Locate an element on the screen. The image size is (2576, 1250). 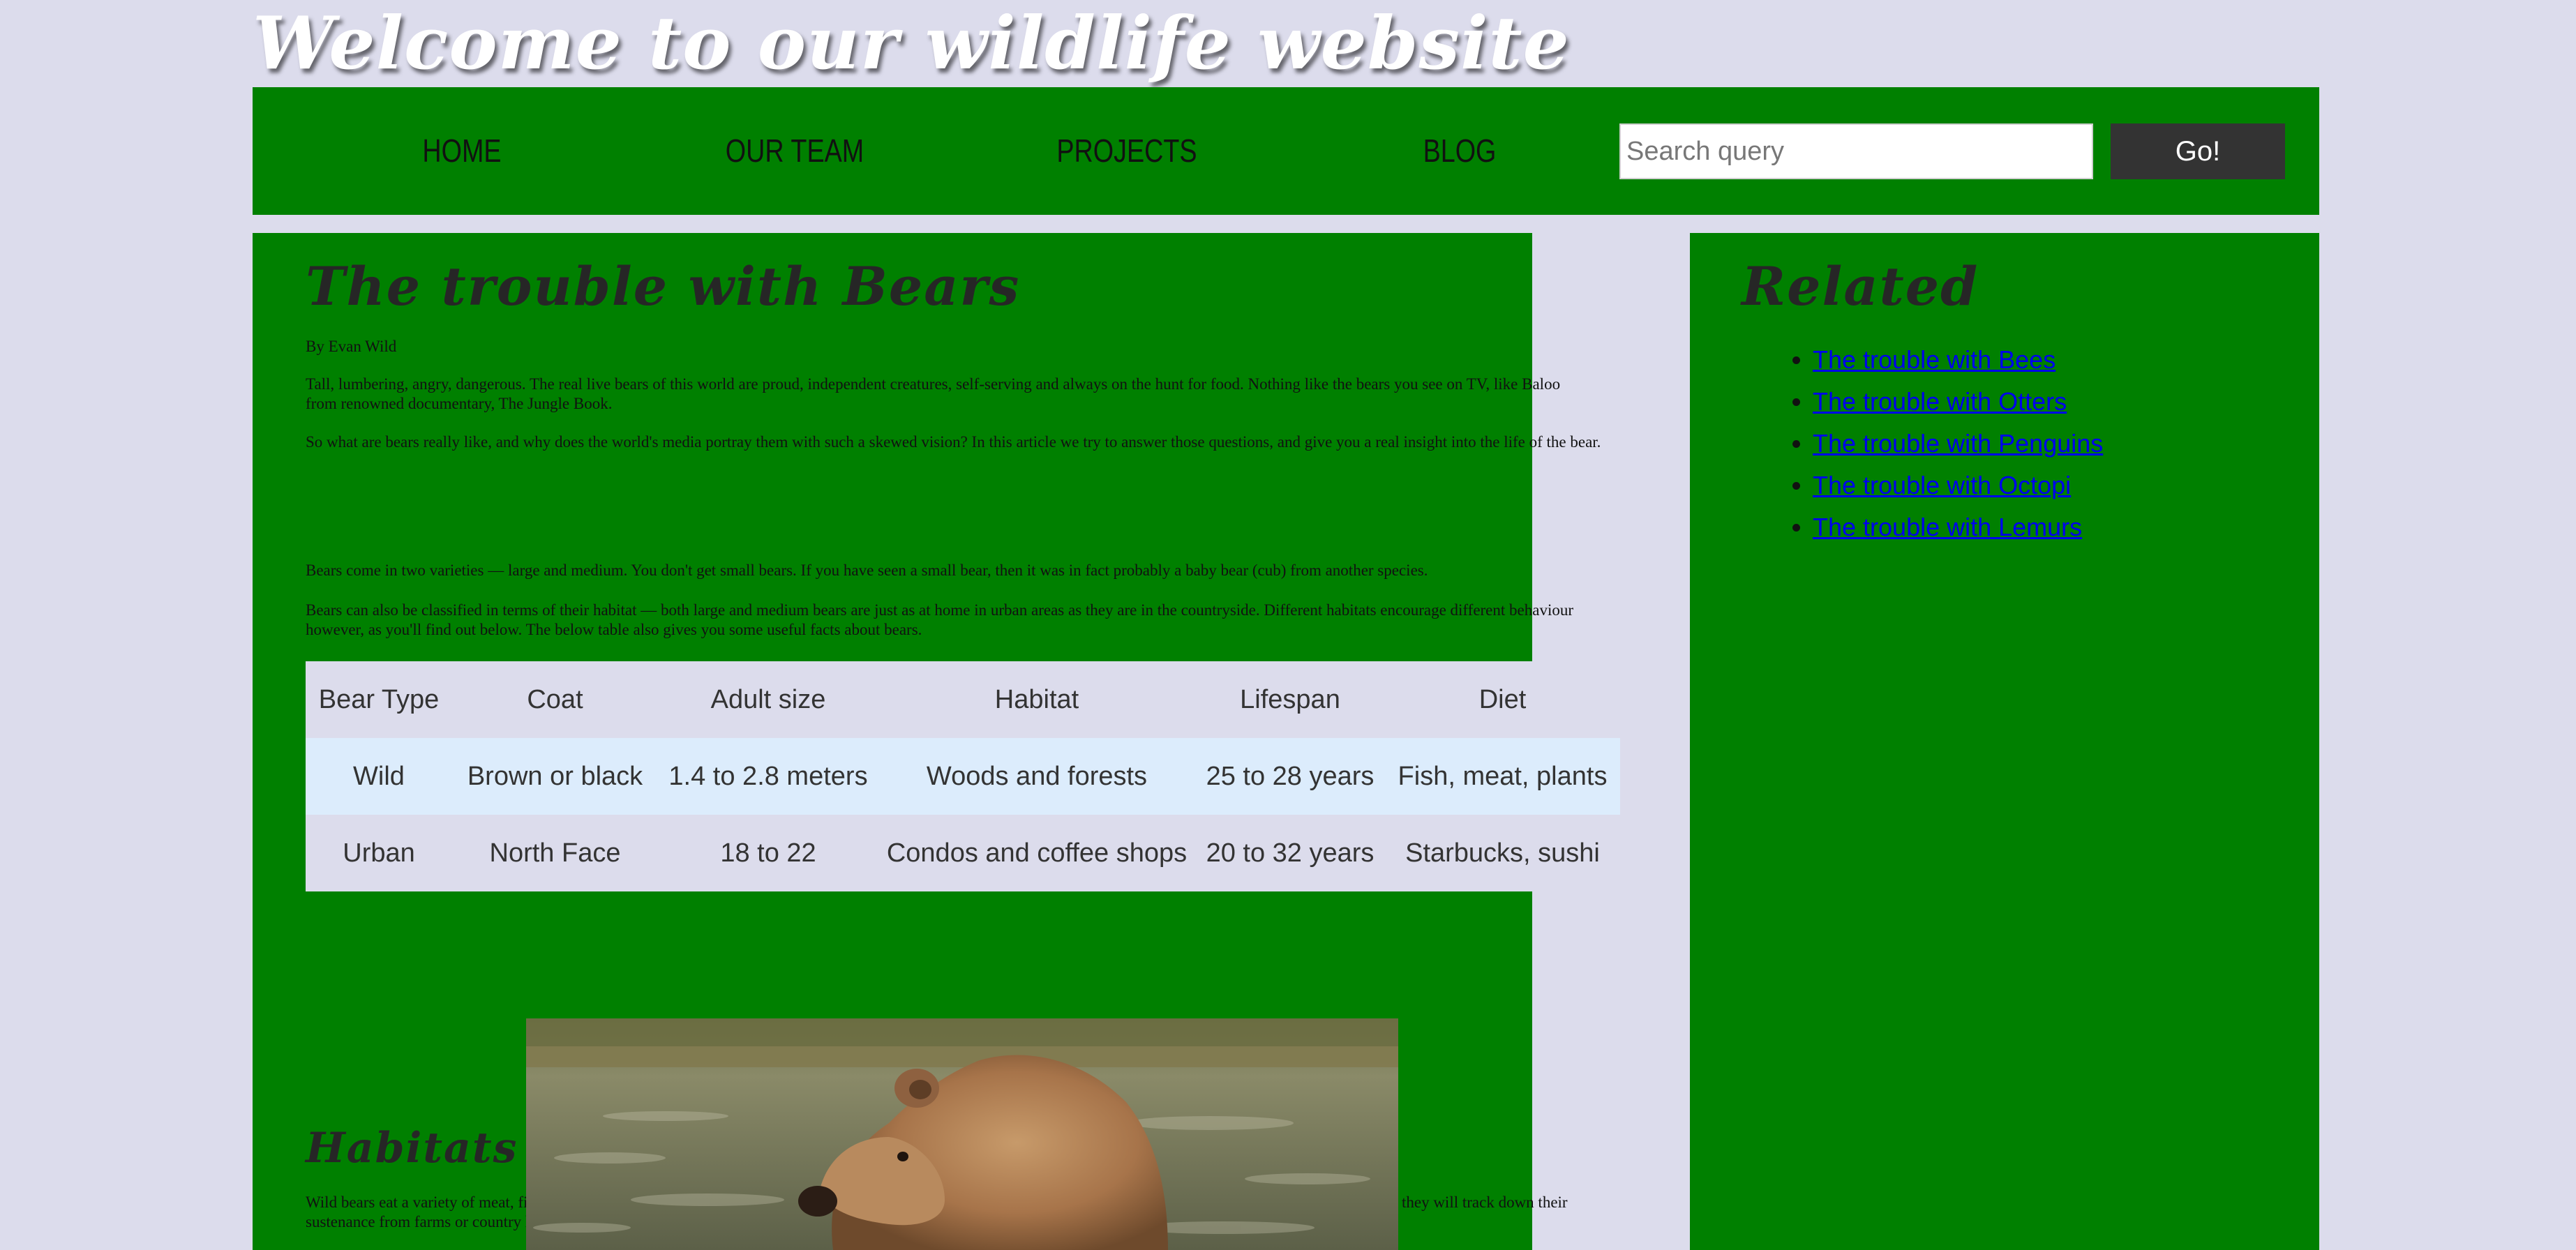
table-cell: Fish, meat, plants is located at coordinates (1503, 776).